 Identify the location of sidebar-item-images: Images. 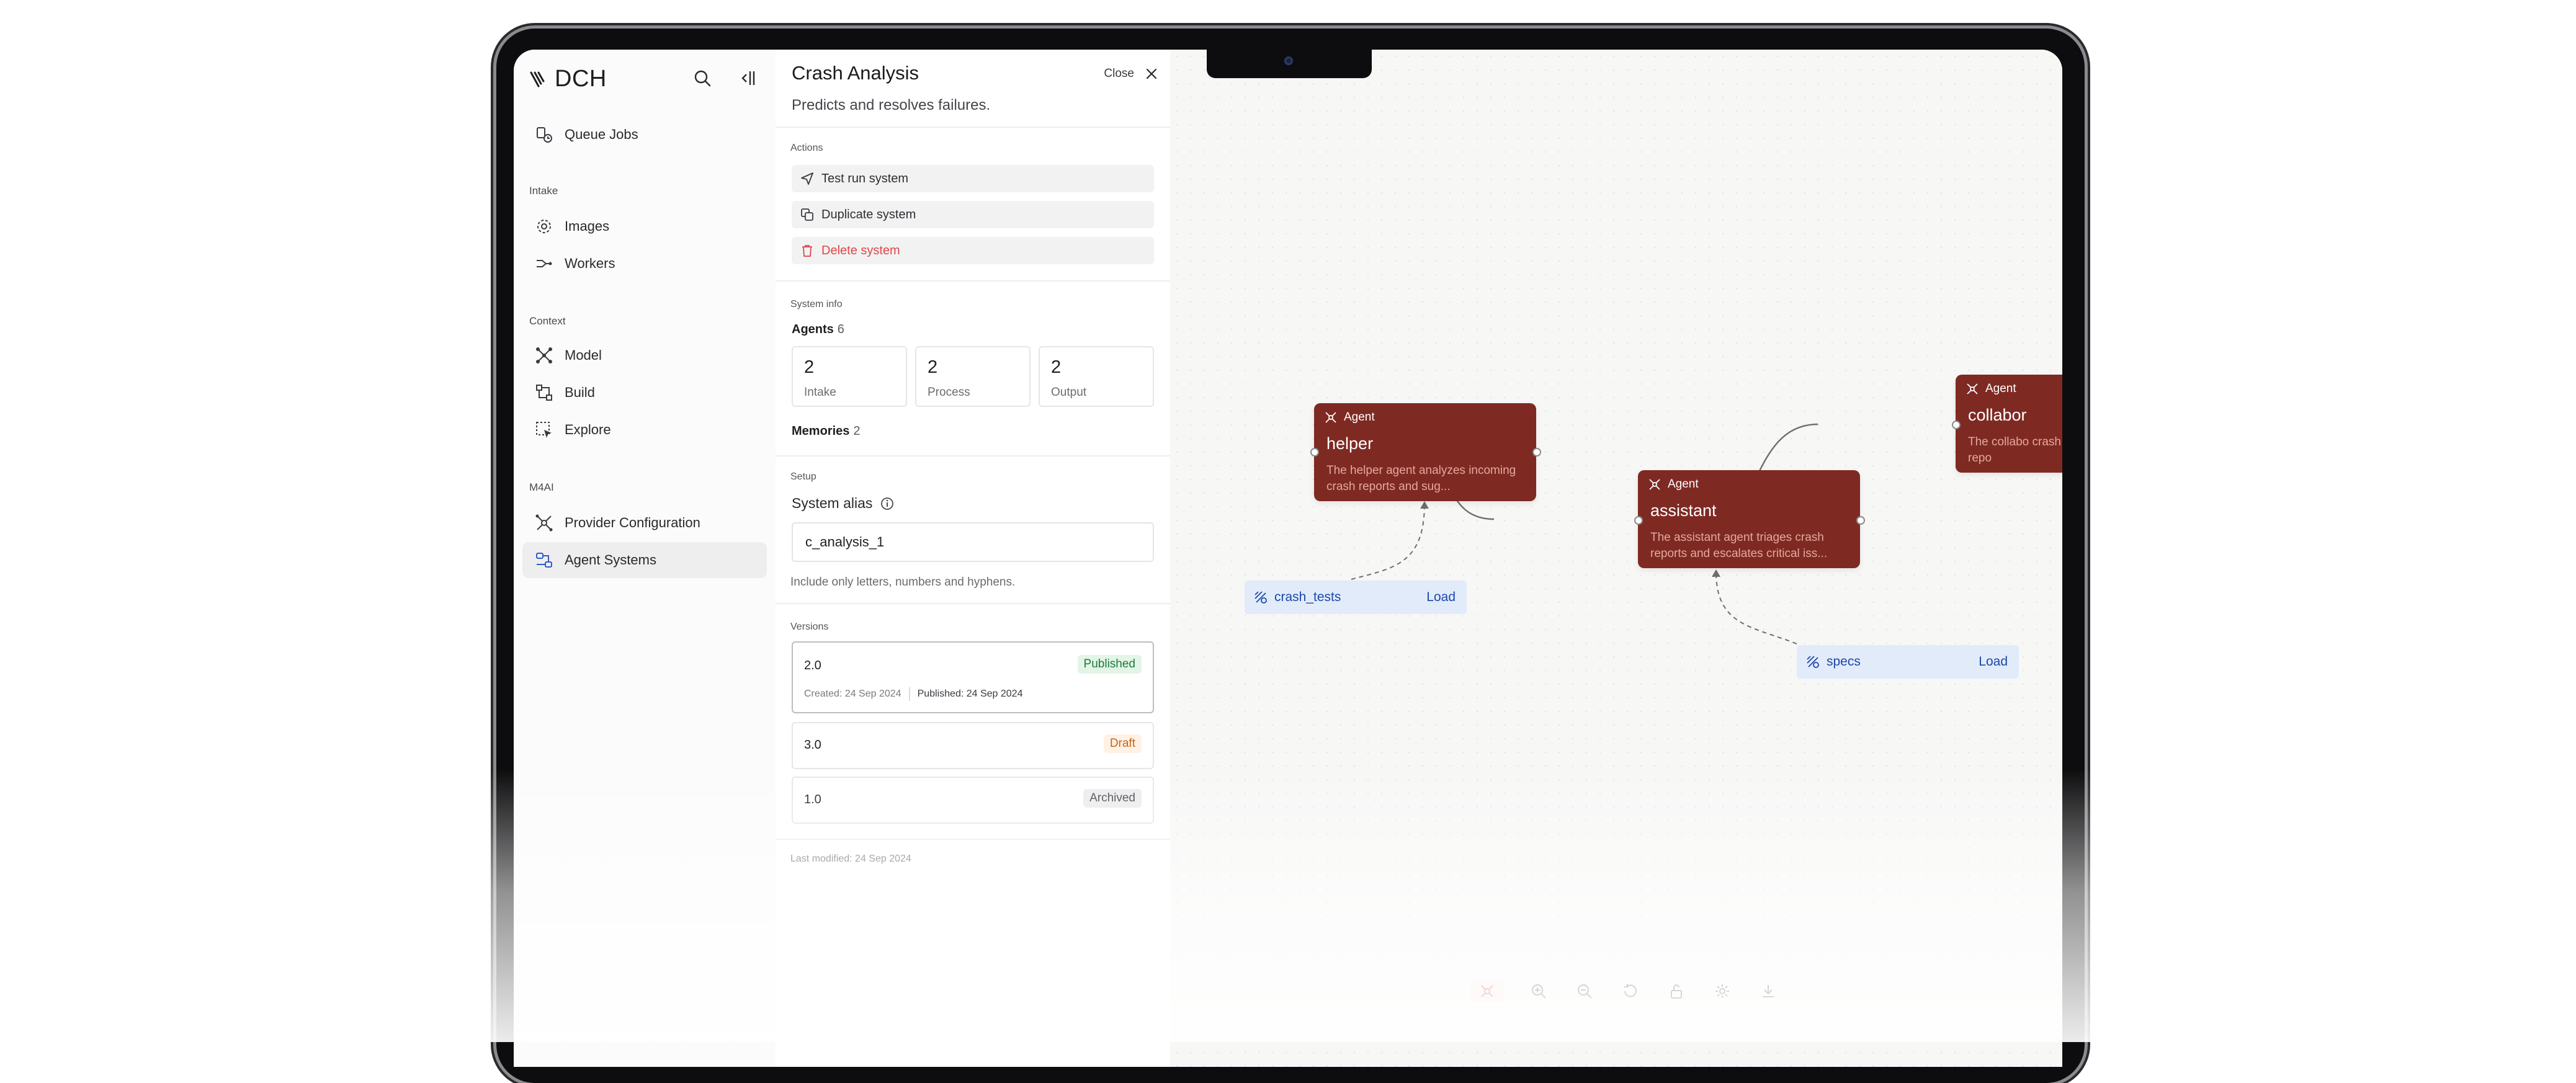
(644, 226).